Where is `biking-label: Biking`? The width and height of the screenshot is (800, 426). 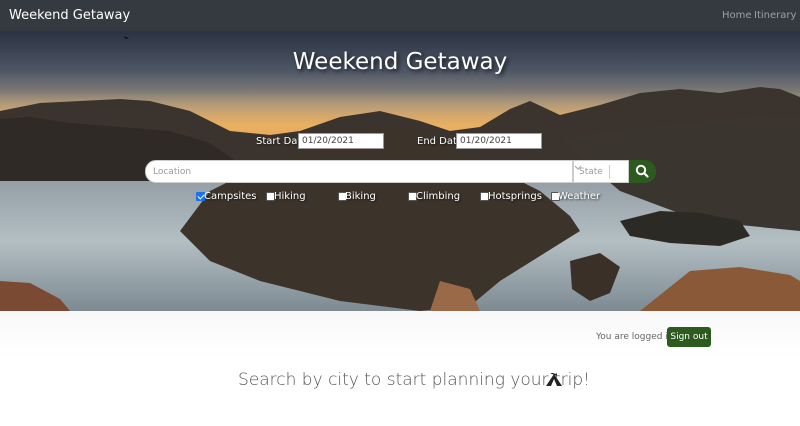 biking-label: Biking is located at coordinates (360, 196).